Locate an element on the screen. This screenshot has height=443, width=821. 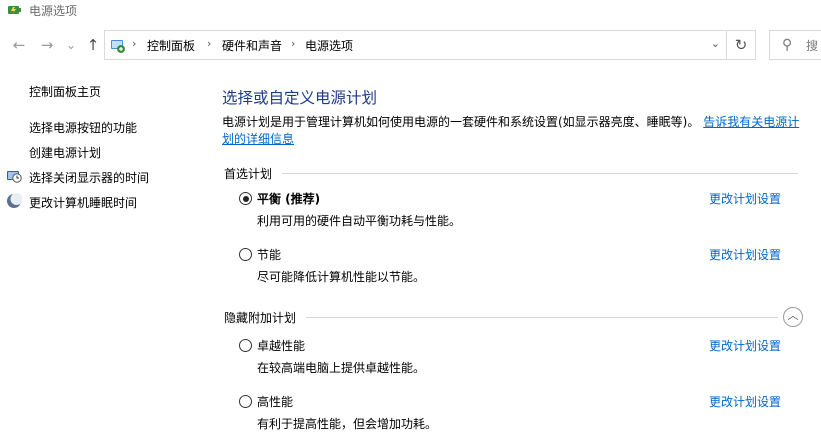
moon-icon is located at coordinates (14, 200).